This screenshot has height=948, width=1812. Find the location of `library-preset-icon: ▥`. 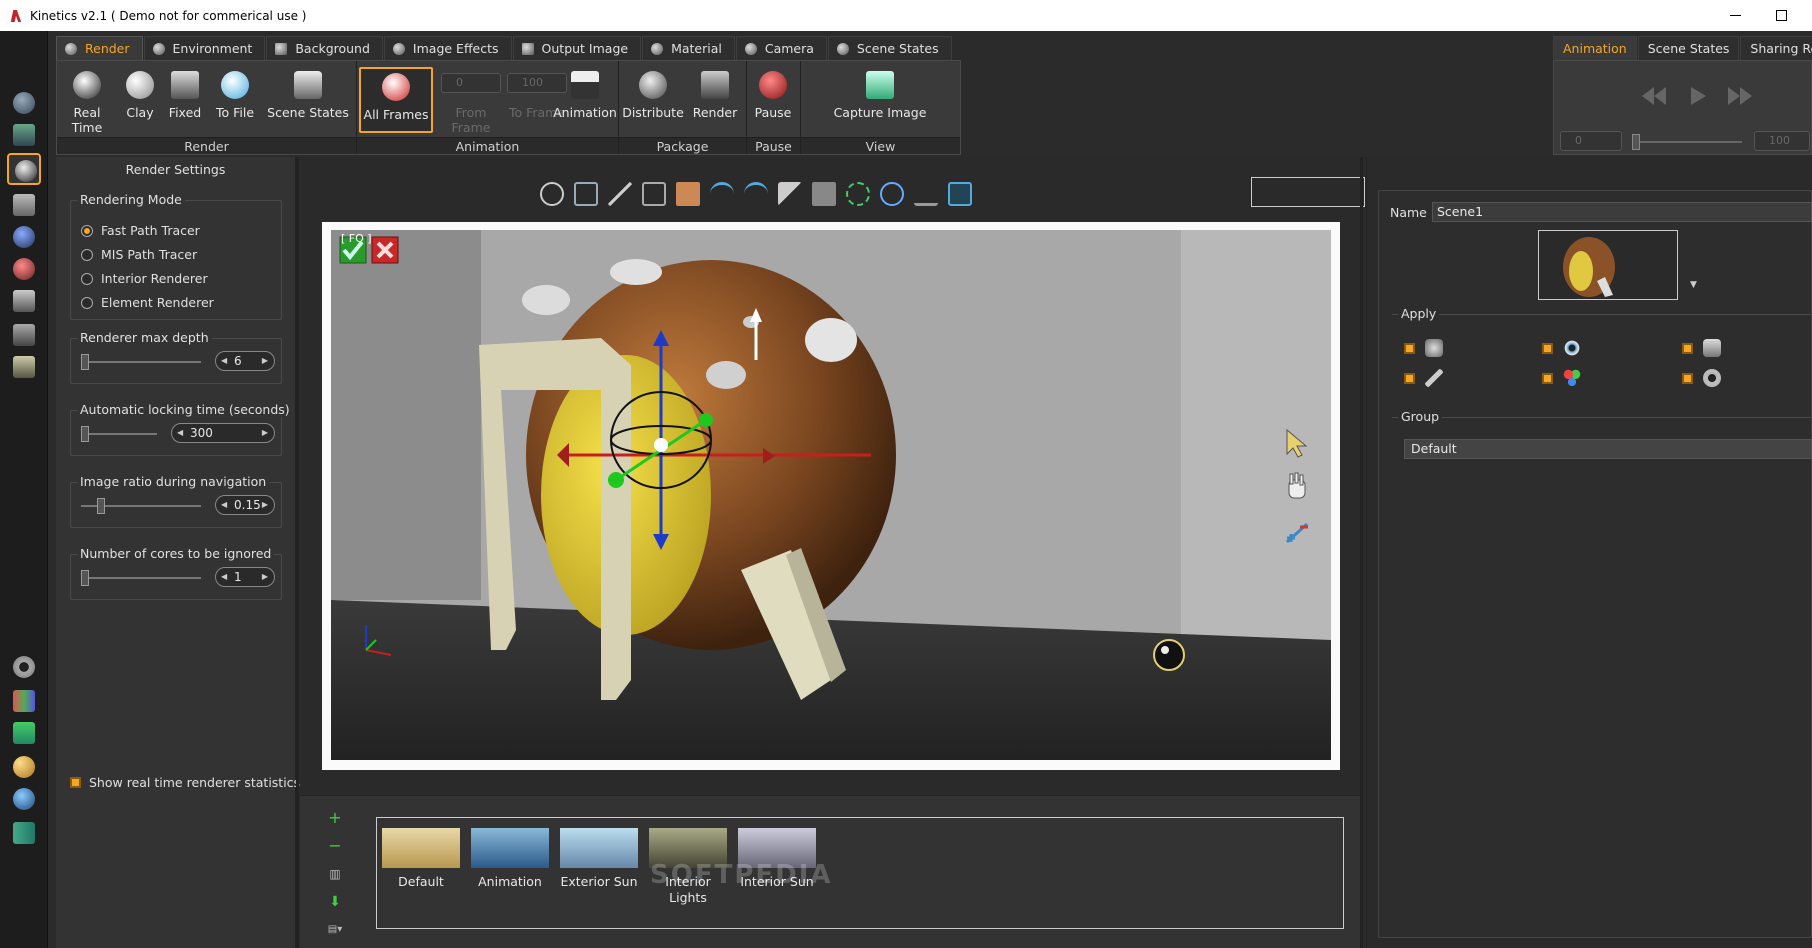

library-preset-icon: ▥ is located at coordinates (335, 874).